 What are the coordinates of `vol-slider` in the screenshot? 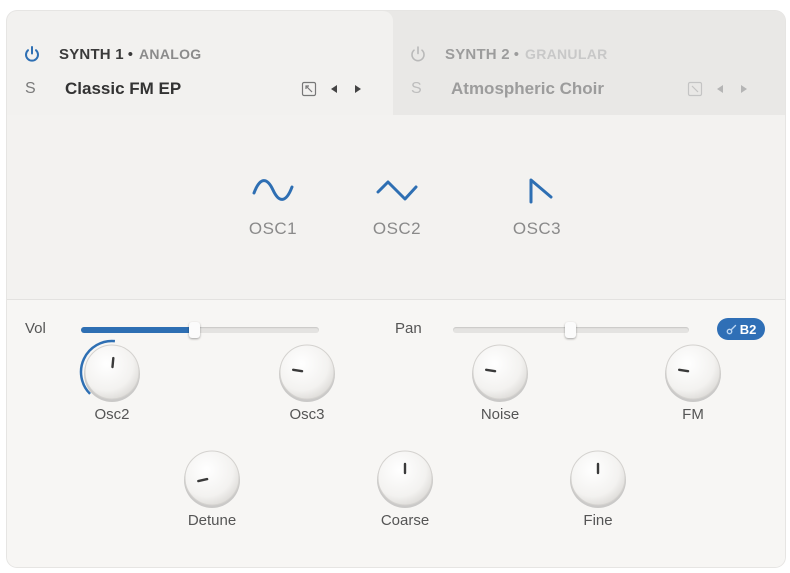 It's located at (200, 330).